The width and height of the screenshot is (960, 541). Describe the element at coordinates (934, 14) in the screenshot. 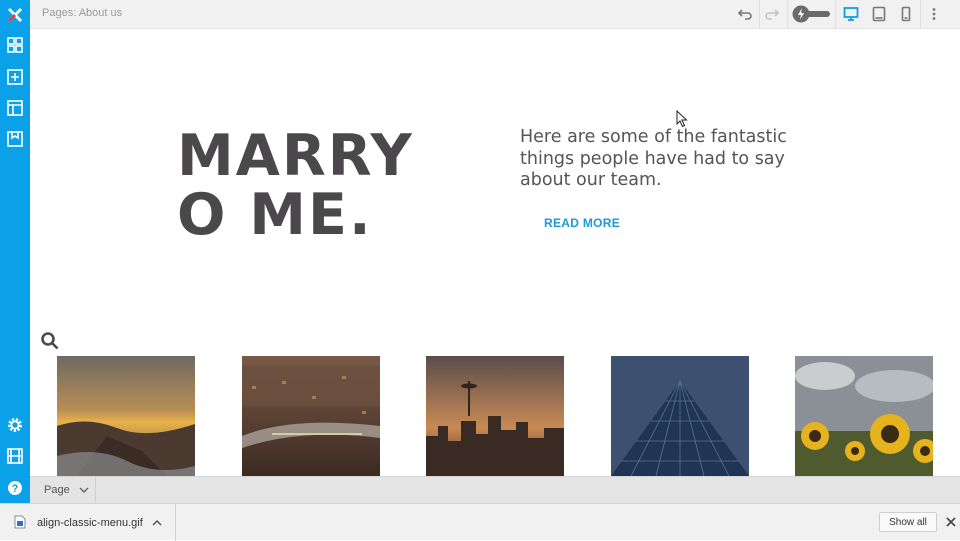

I see `more-vertical-icon` at that location.